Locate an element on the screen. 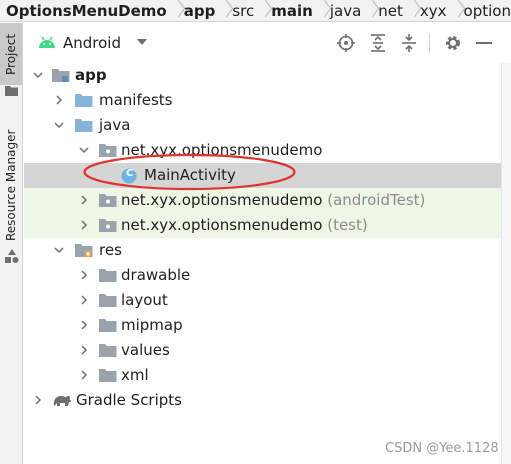  tree-row-values: values is located at coordinates (262, 350).